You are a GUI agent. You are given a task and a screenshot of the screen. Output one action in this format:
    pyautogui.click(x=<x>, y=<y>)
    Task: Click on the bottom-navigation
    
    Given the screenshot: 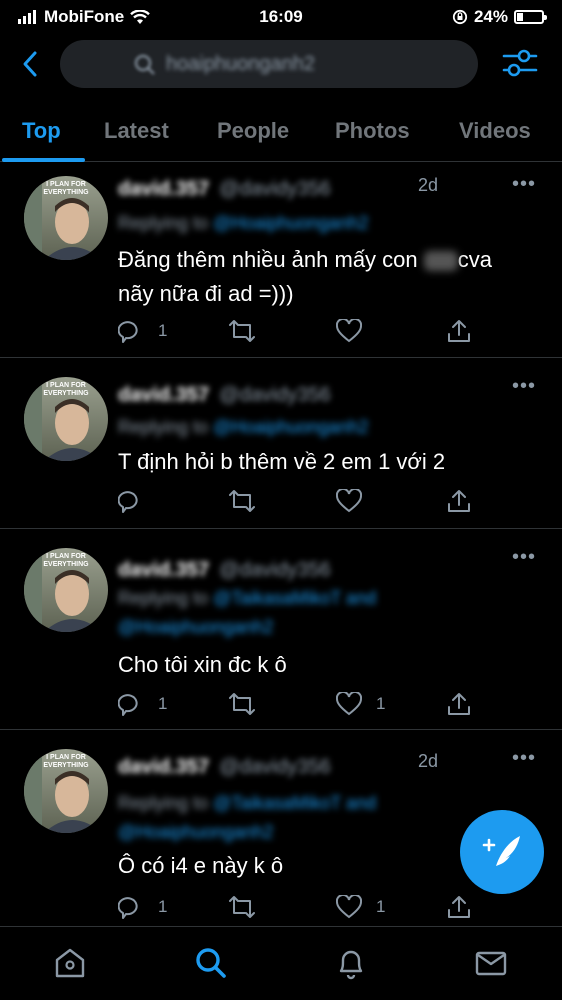 What is the action you would take?
    pyautogui.click(x=281, y=963)
    